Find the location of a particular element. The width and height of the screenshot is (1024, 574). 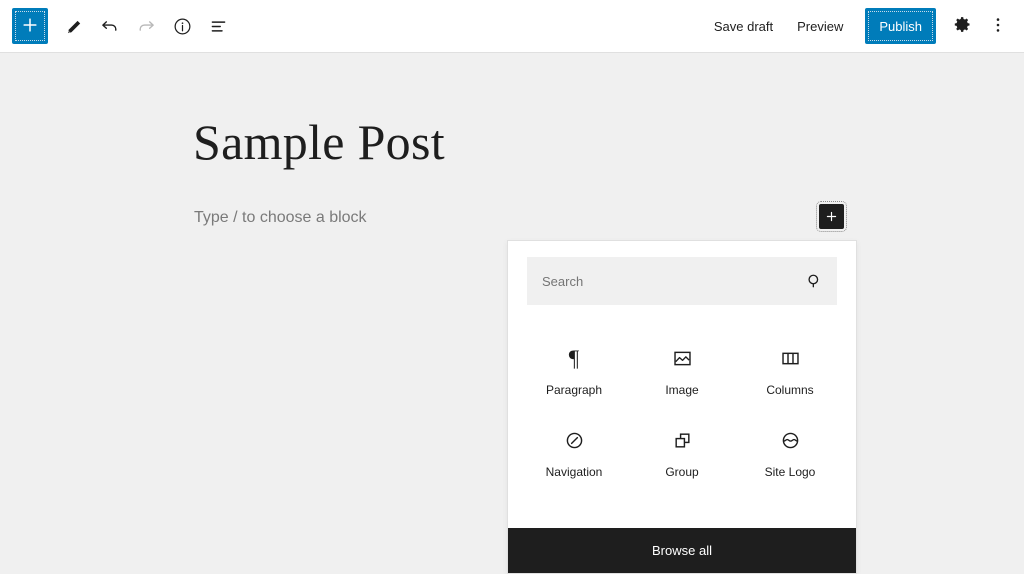

toggle-block-inserter-button is located at coordinates (30, 26).